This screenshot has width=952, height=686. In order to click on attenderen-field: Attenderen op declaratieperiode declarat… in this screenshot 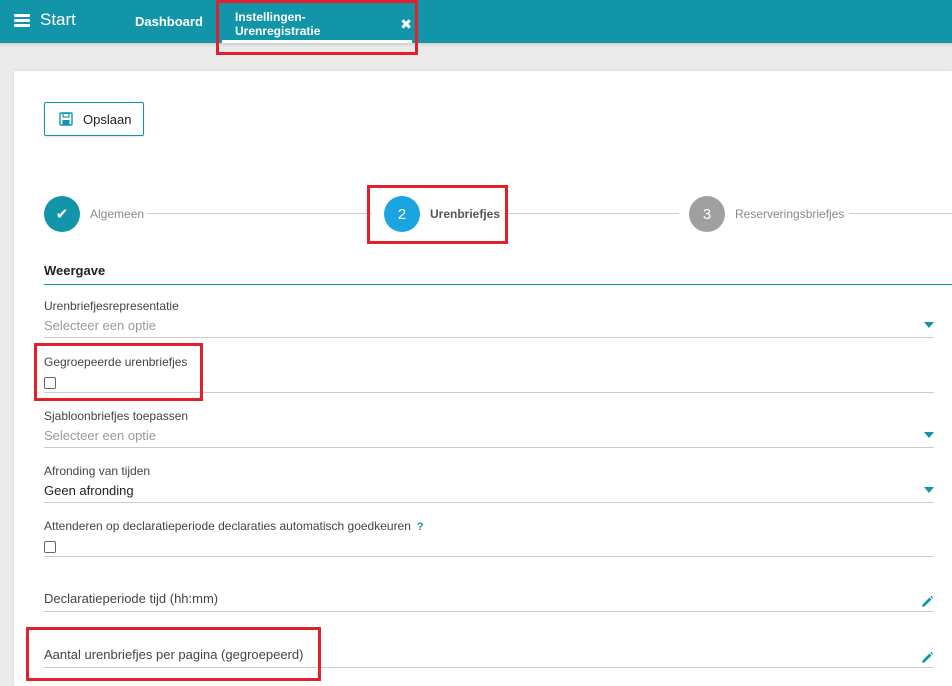, I will do `click(489, 539)`.